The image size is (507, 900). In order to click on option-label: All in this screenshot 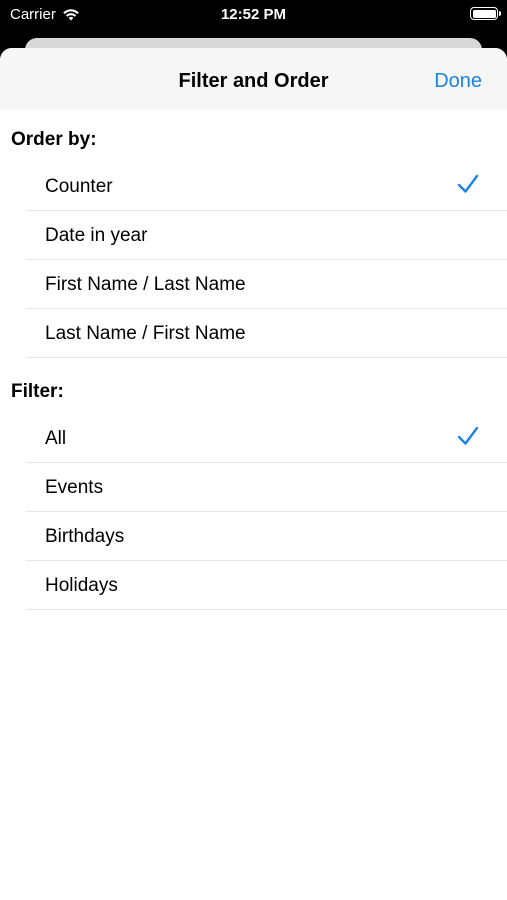, I will do `click(56, 438)`.